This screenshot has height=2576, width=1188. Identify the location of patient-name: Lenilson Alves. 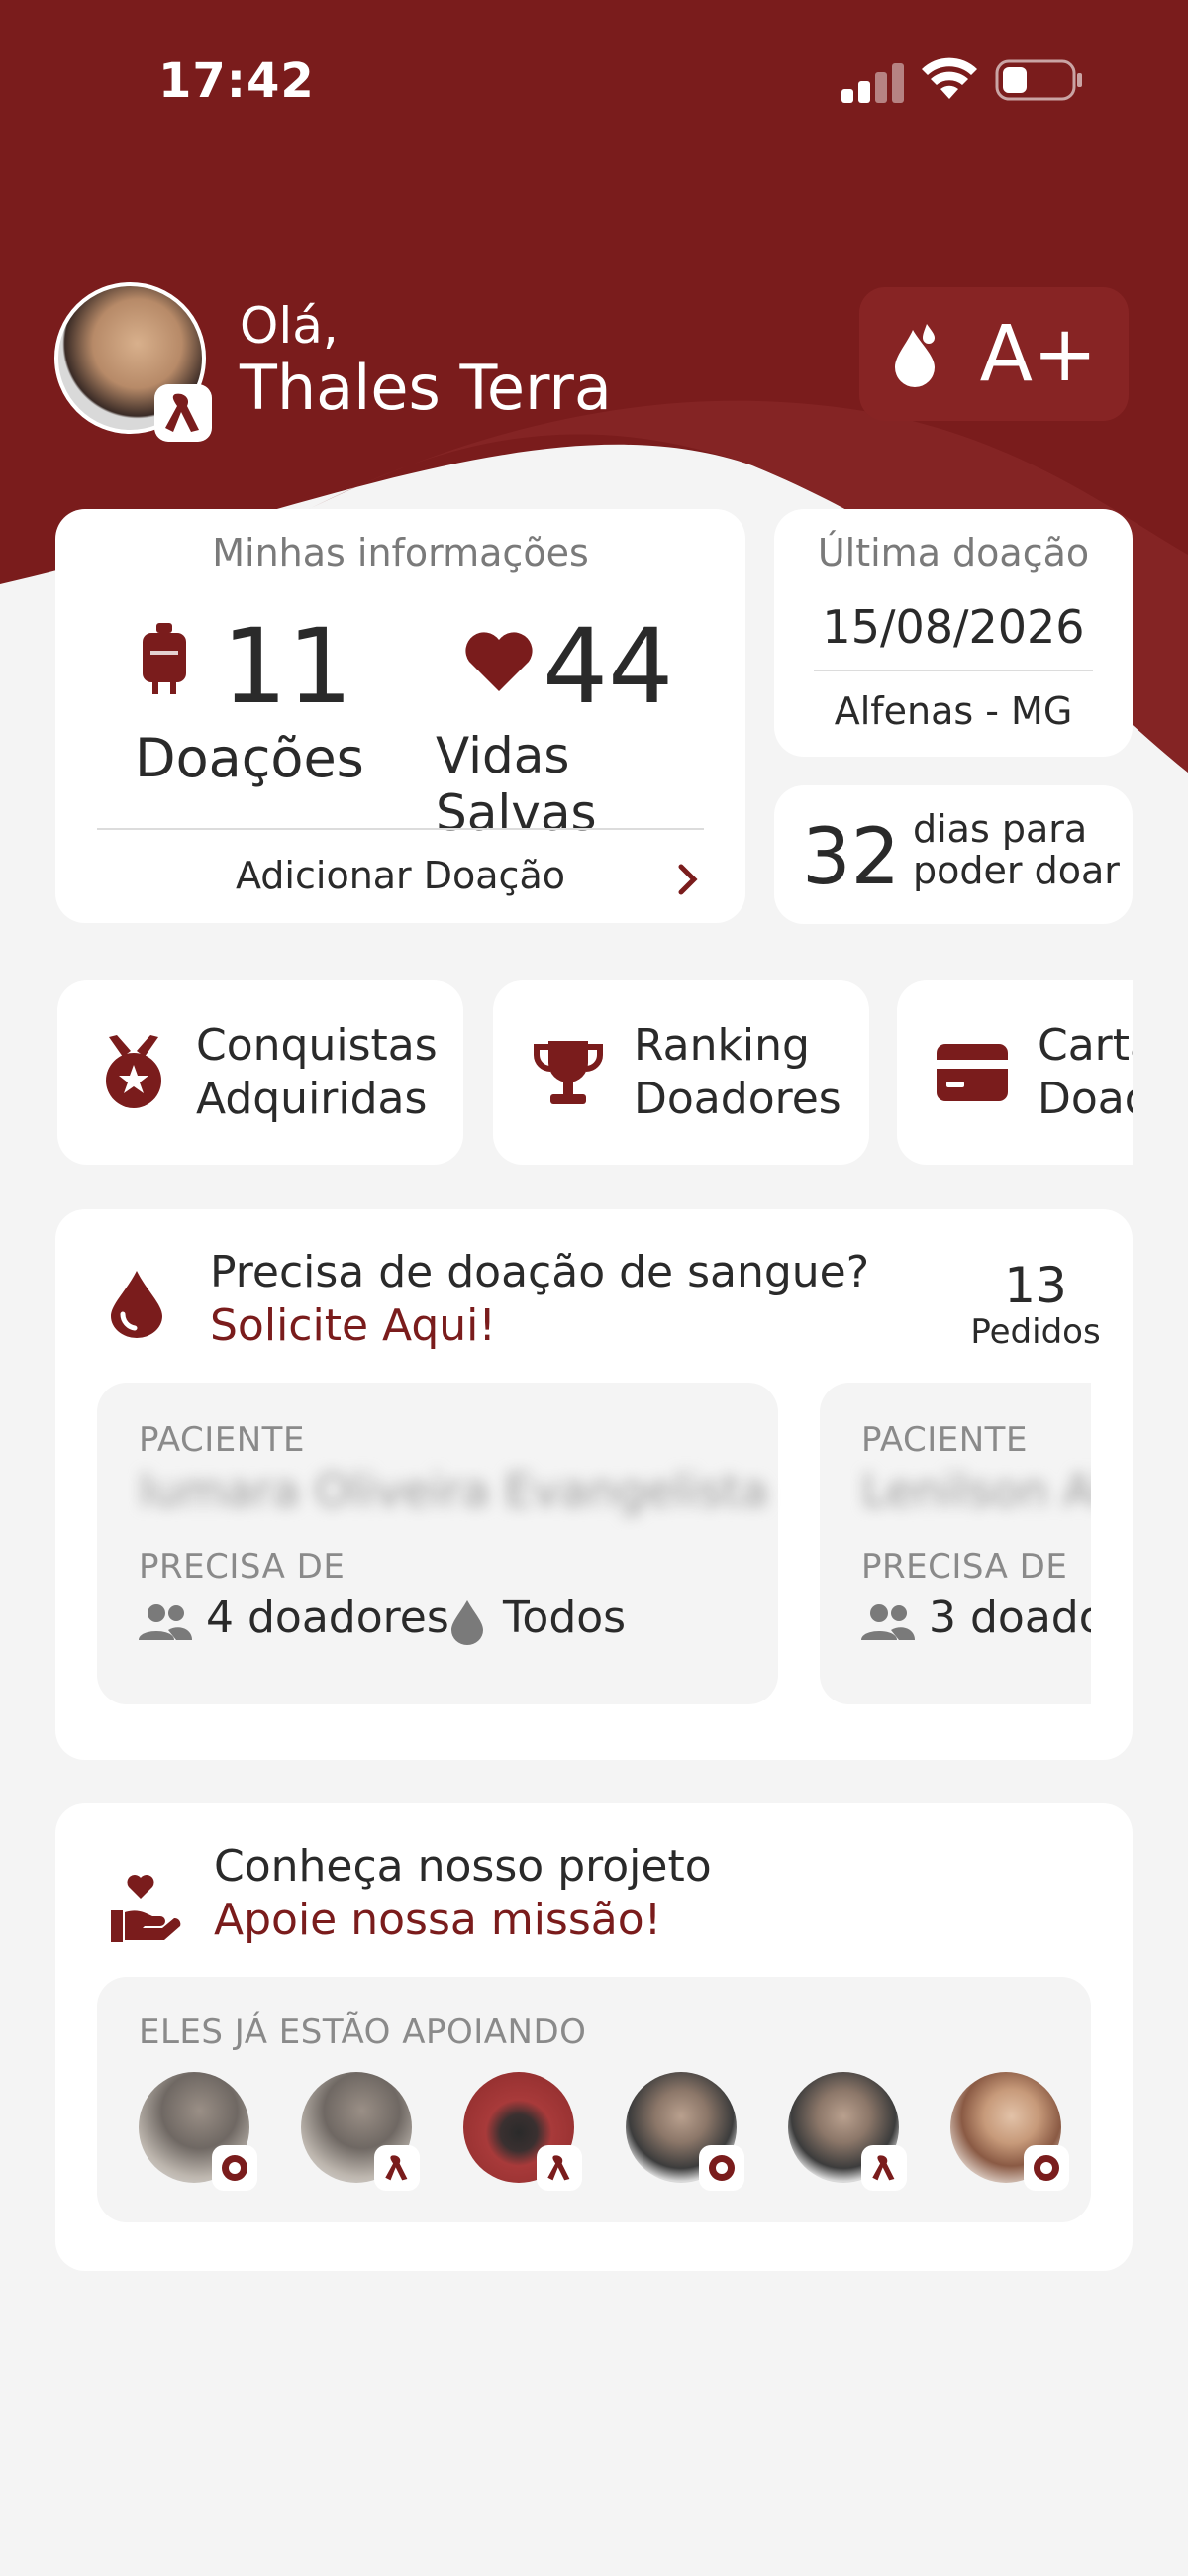
(976, 1490).